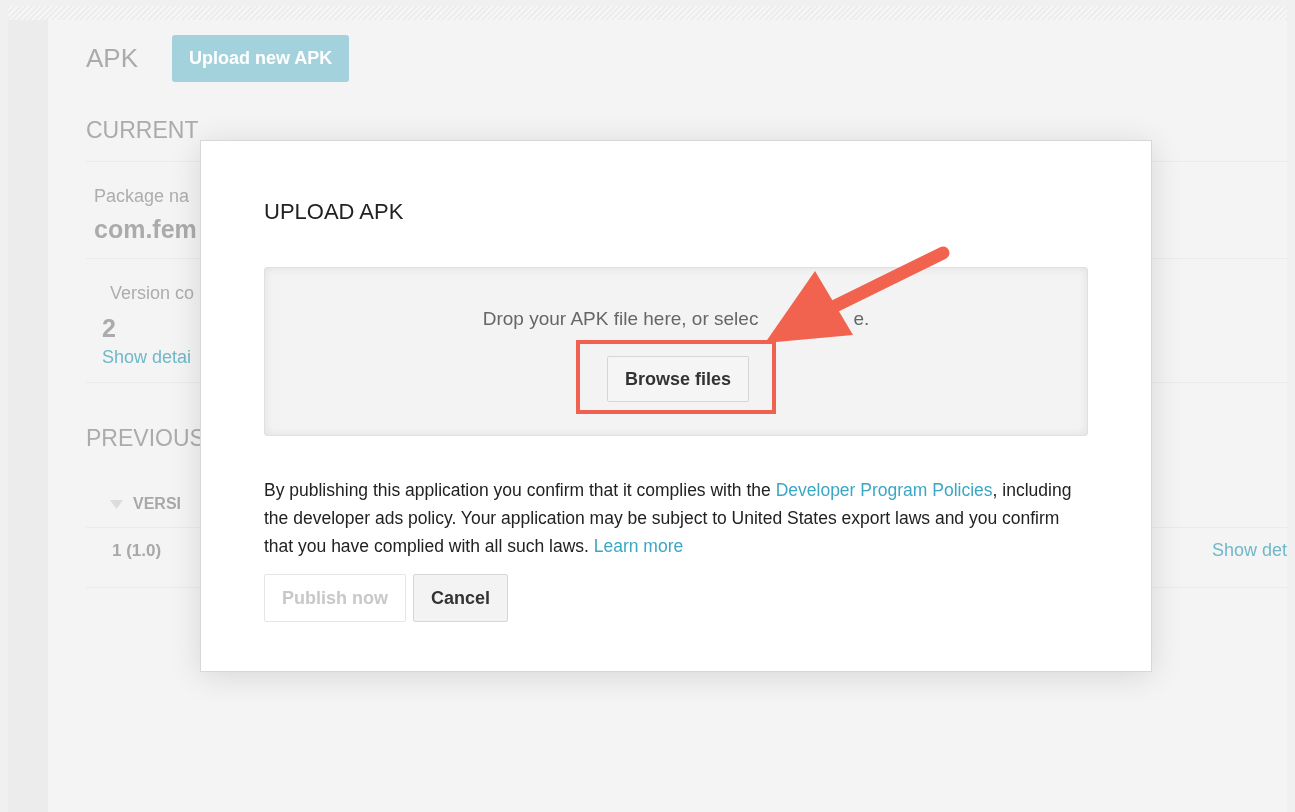  I want to click on package-name: com.fem, so click(145, 229).